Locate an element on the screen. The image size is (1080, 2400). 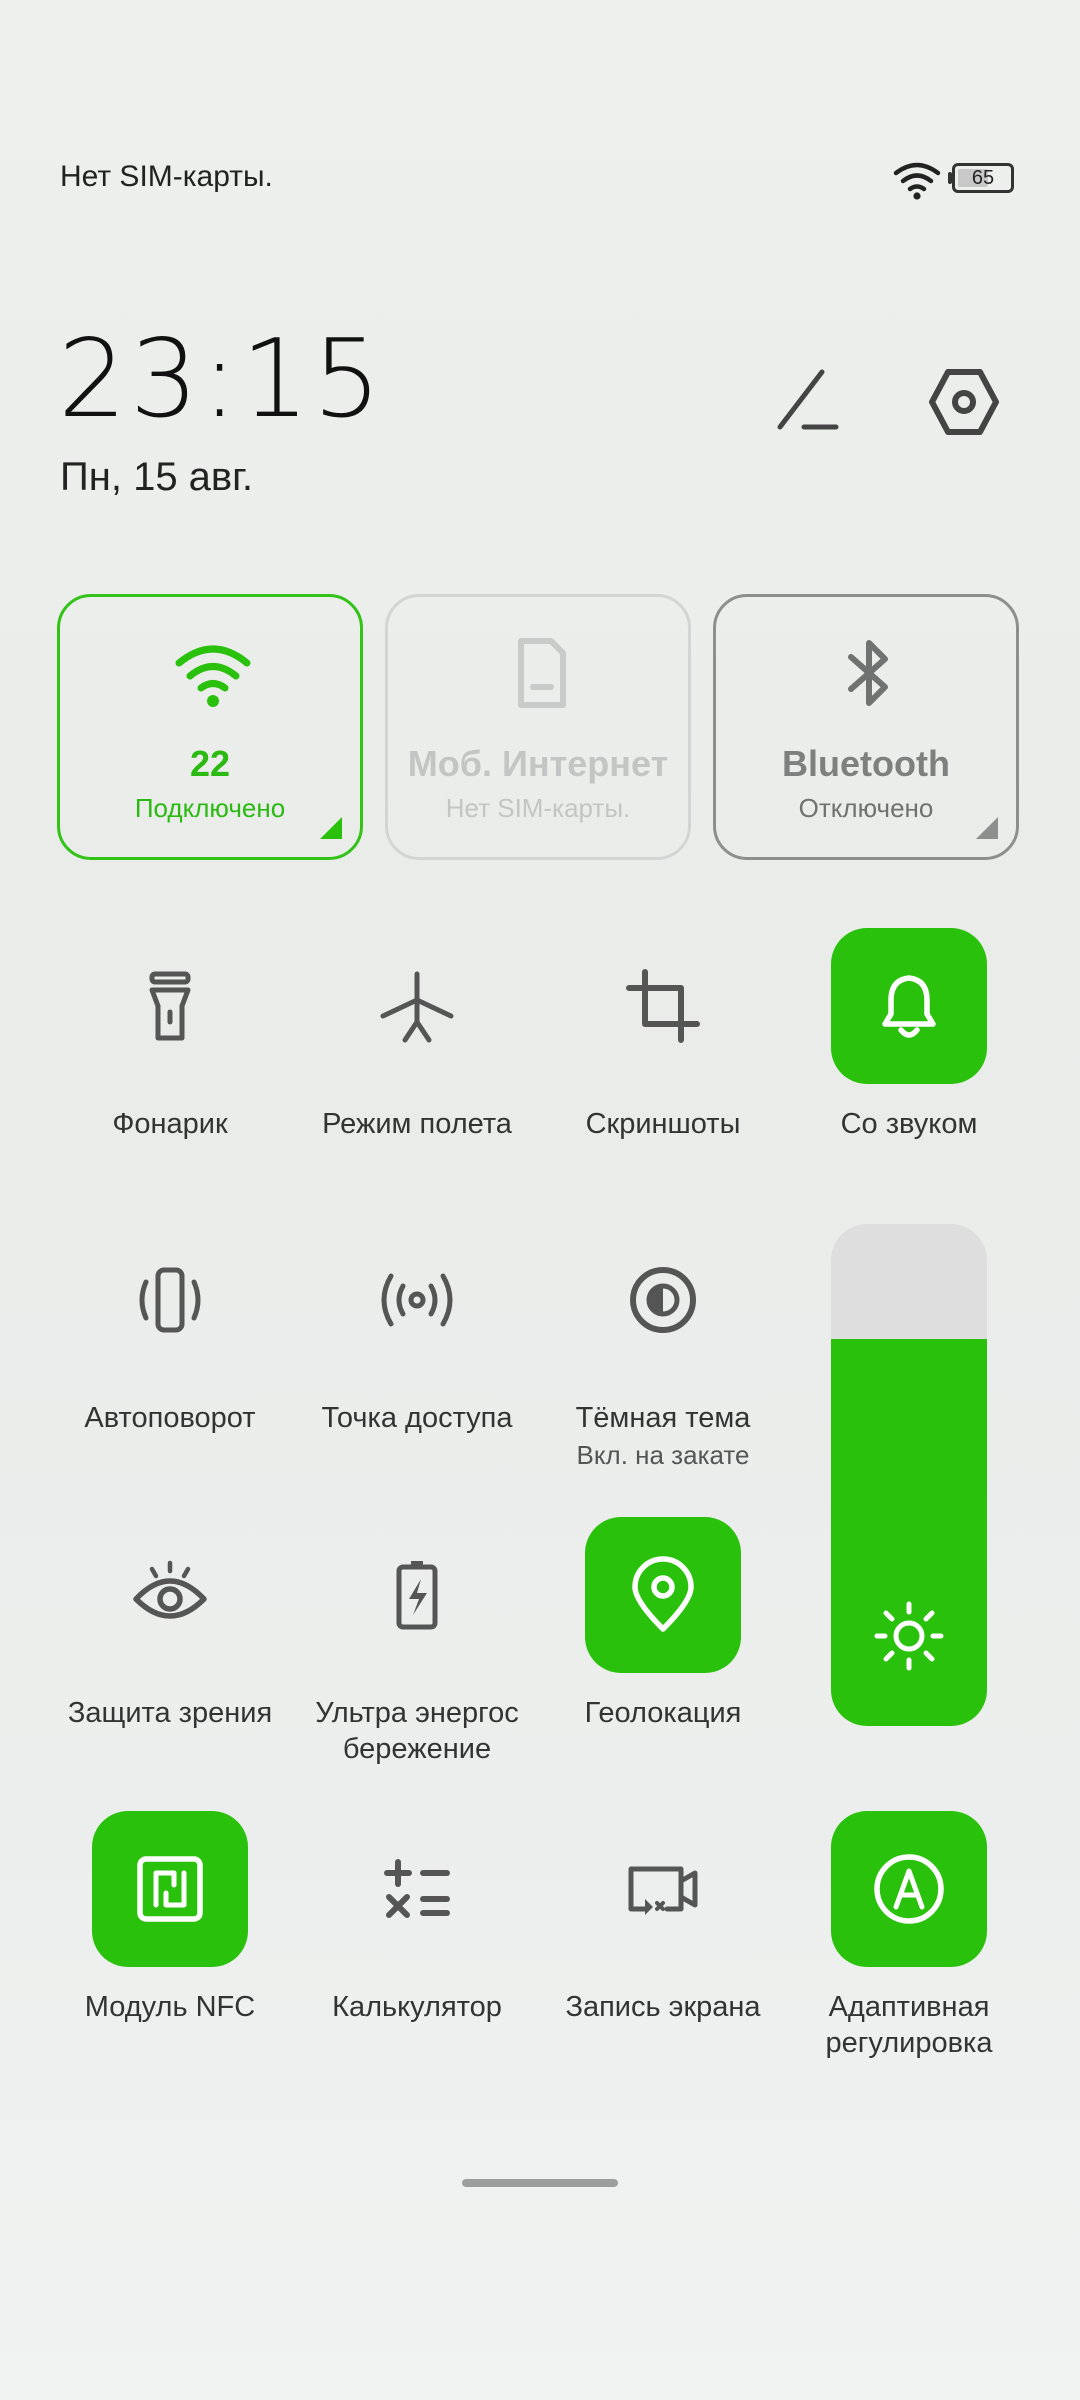
nfc-button is located at coordinates (170, 1889).